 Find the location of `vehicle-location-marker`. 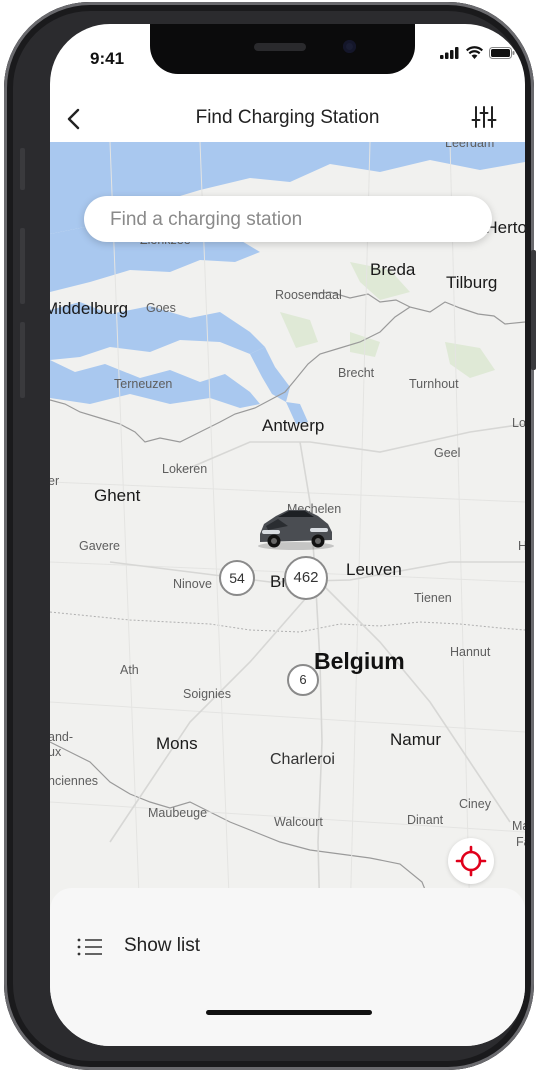

vehicle-location-marker is located at coordinates (295, 527).